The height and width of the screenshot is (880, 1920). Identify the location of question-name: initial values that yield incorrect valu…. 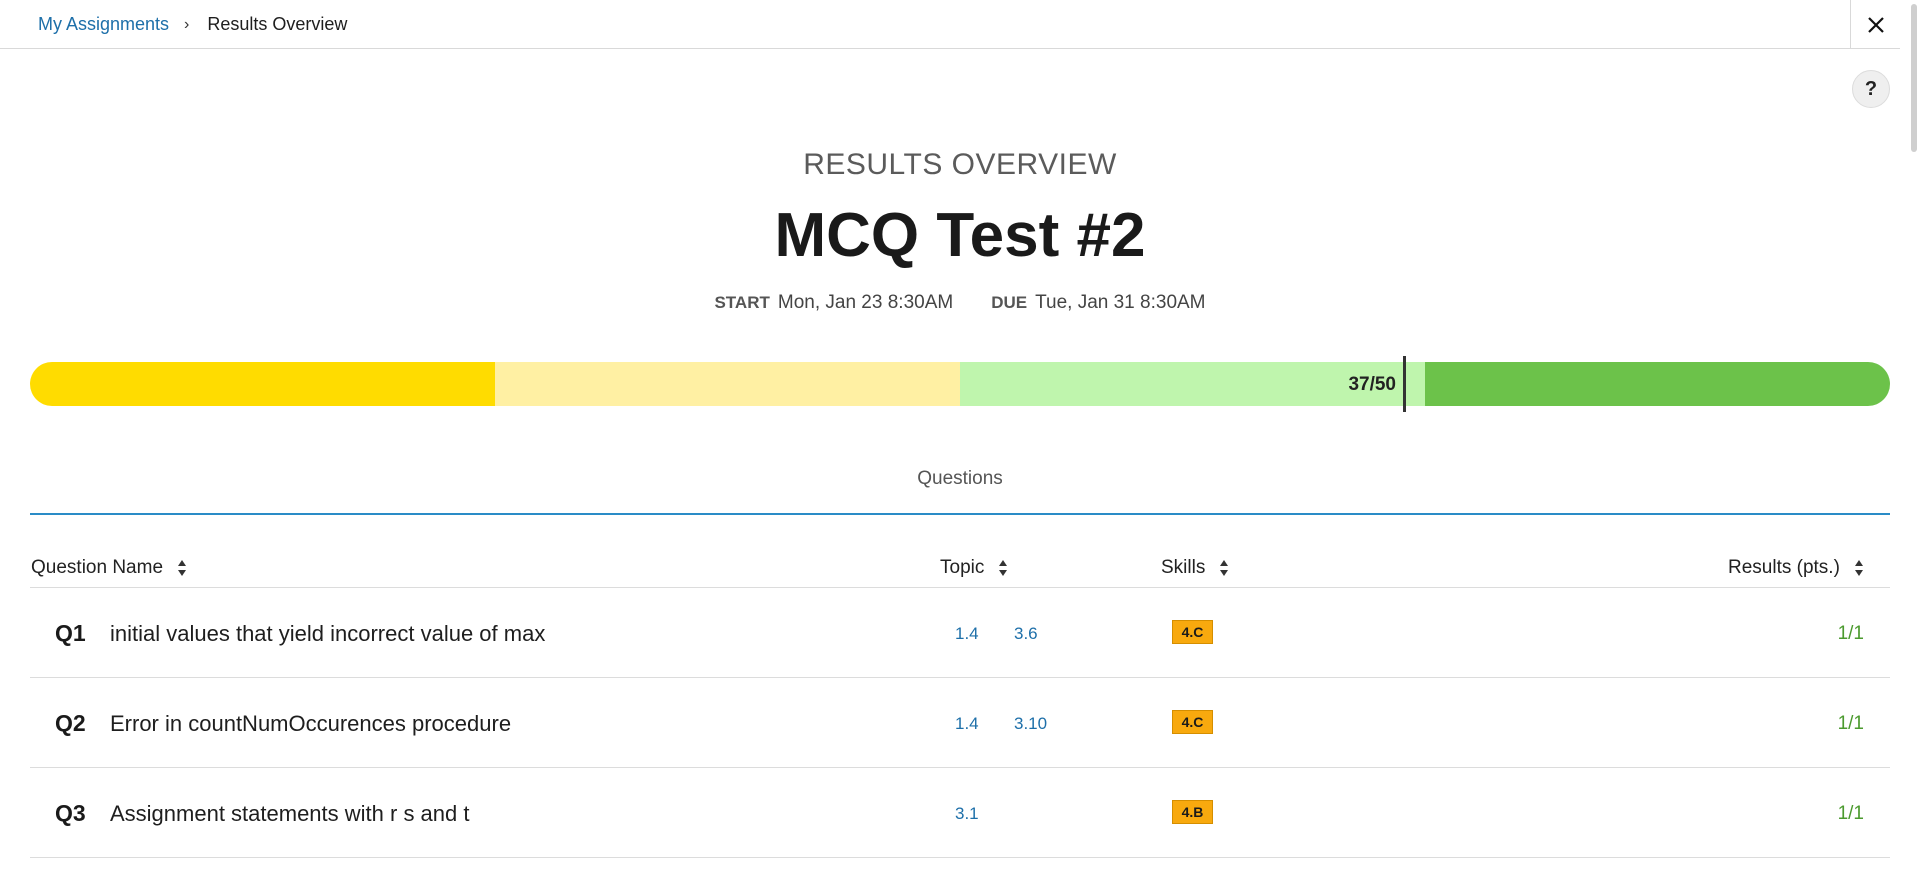
(327, 634).